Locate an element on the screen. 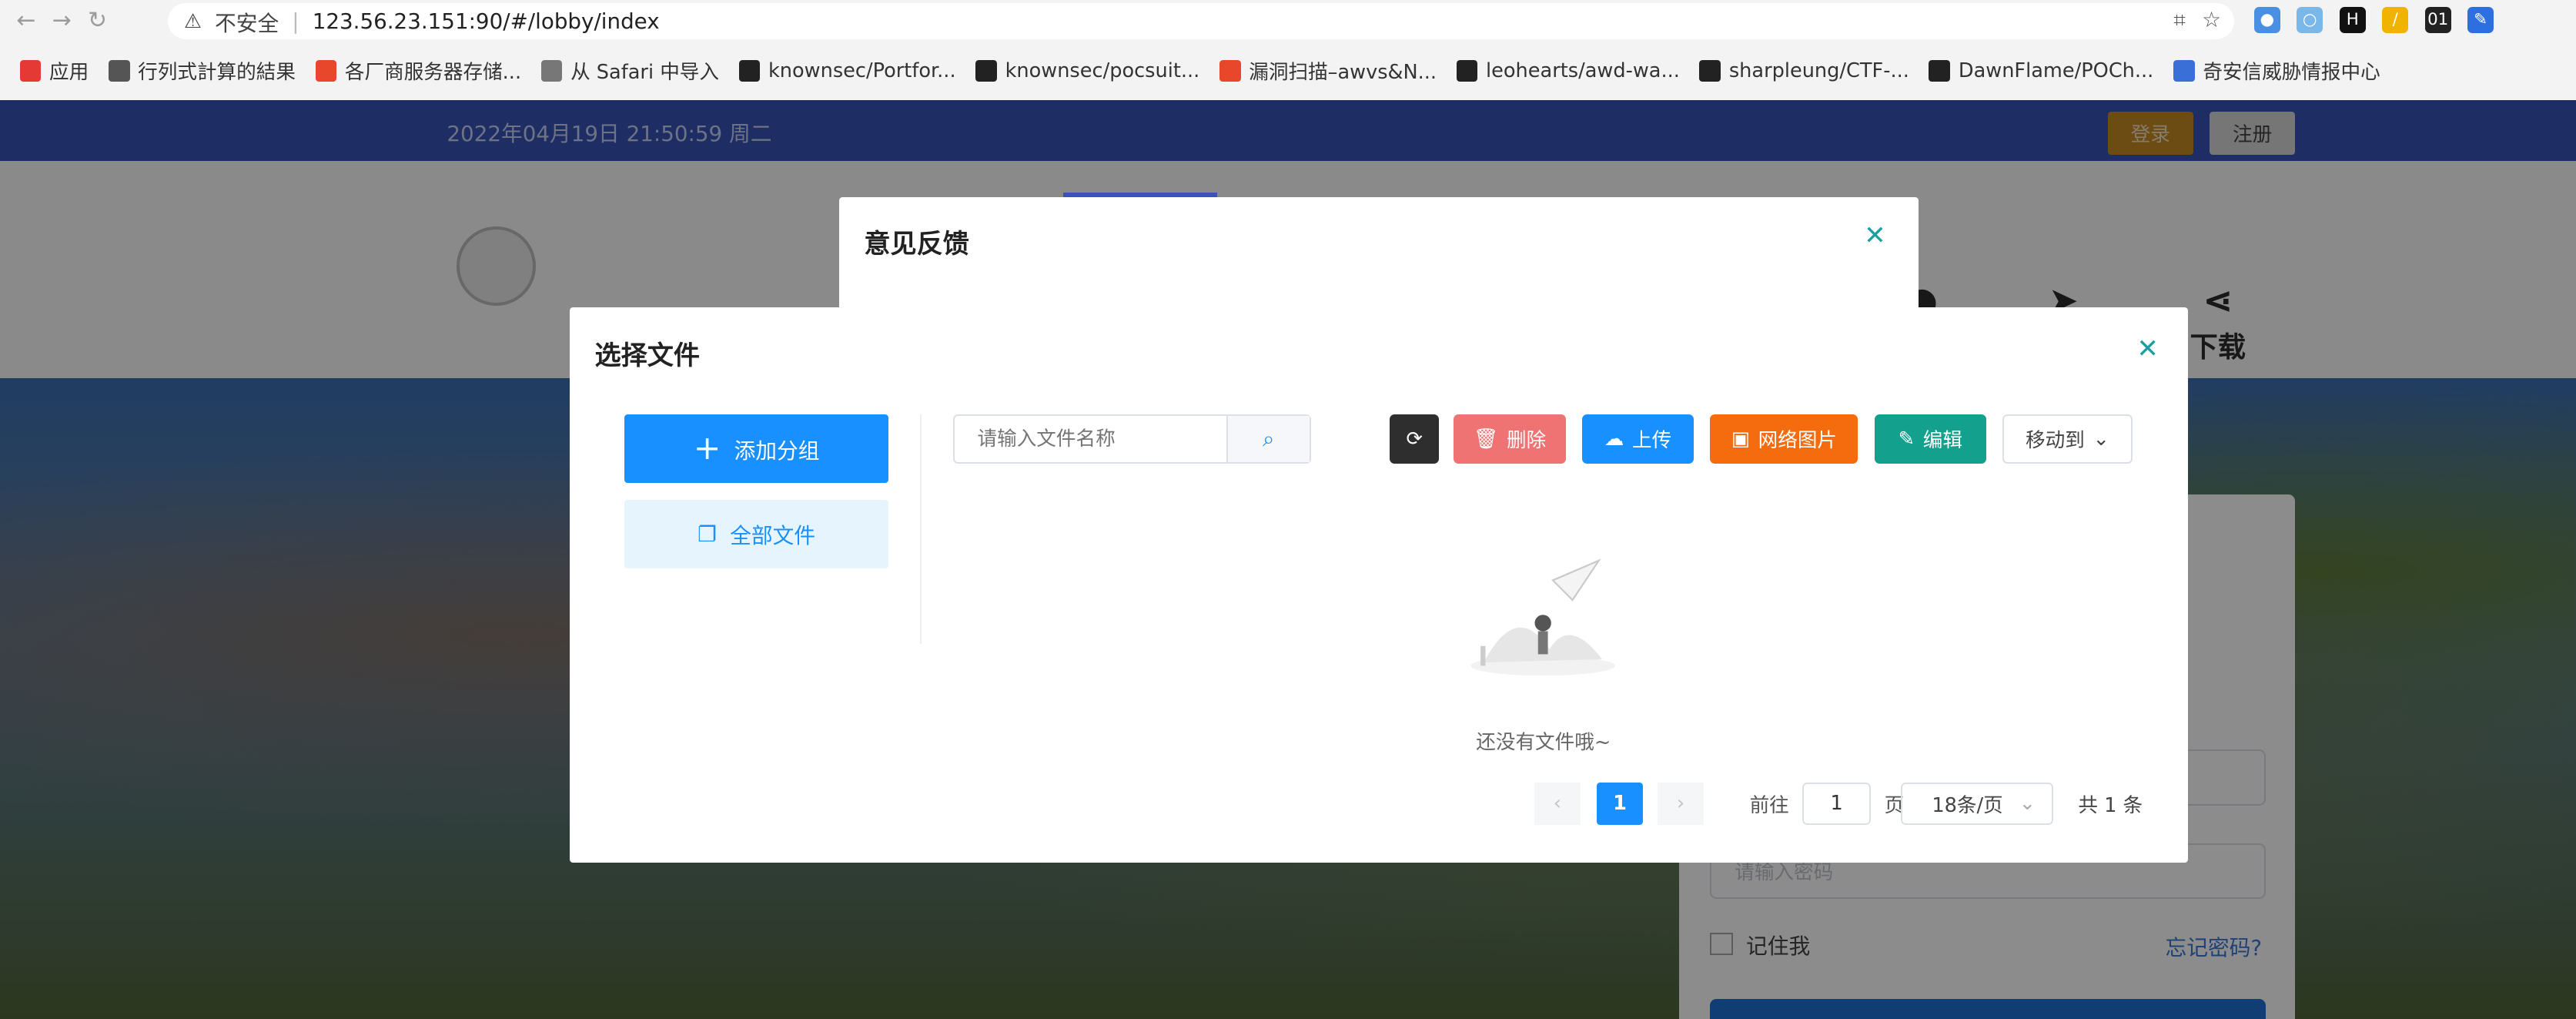 The width and height of the screenshot is (2576, 1019). delete-label: 删除 is located at coordinates (1527, 441).